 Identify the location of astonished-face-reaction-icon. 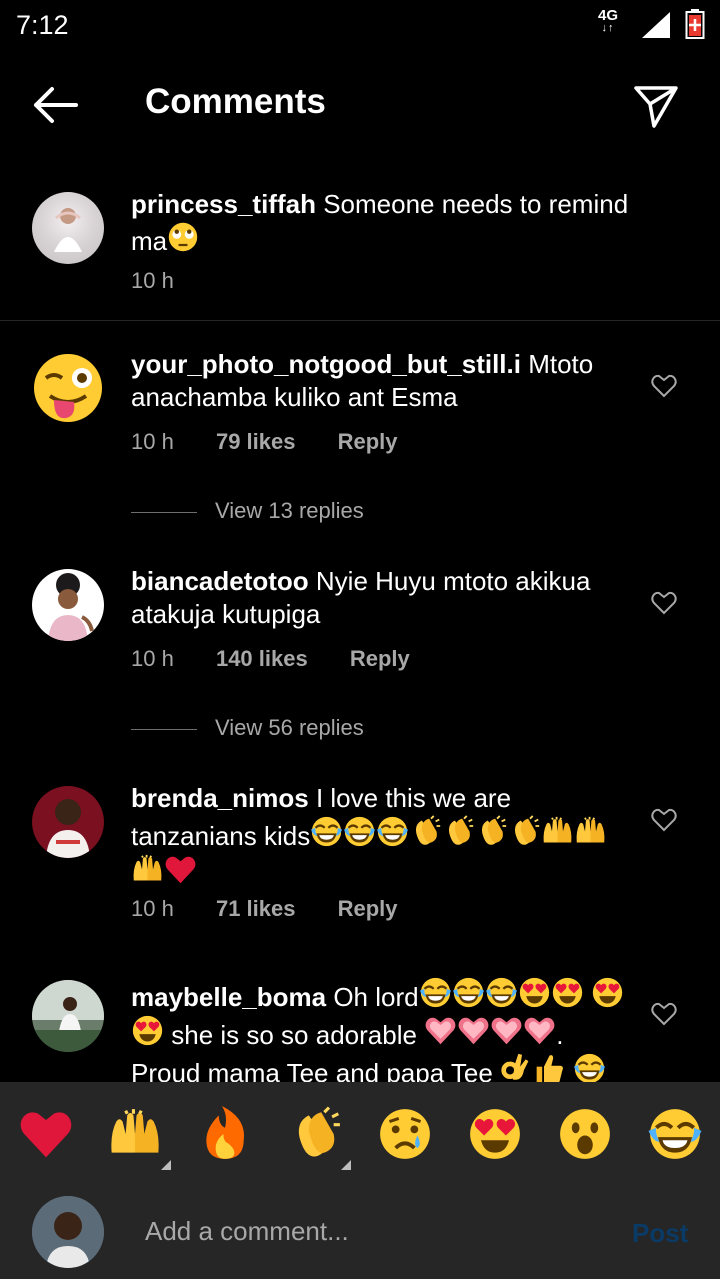
(585, 1134).